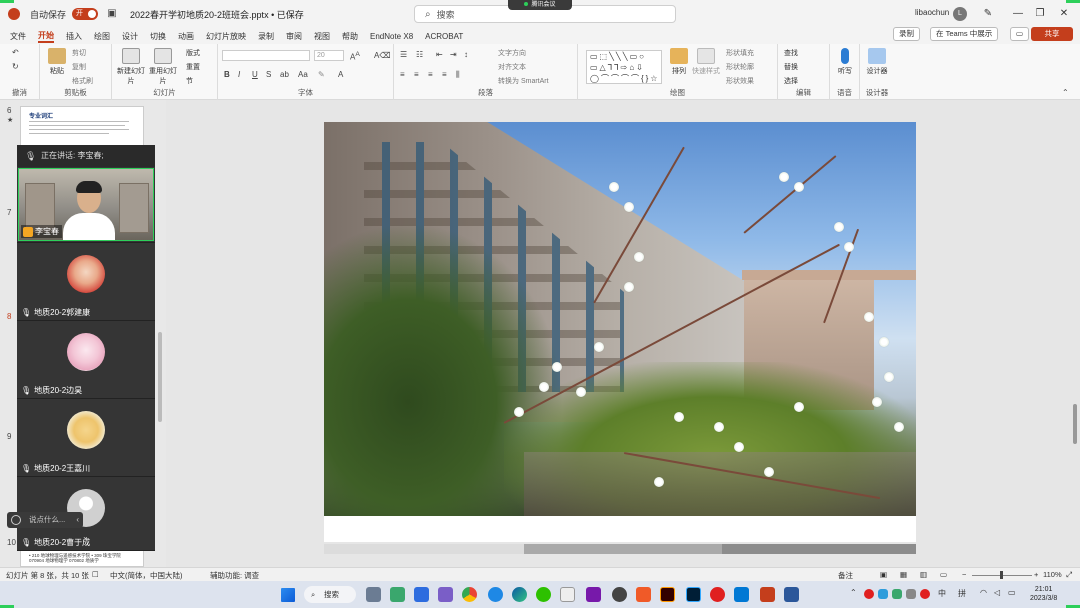  What do you see at coordinates (1052, 34) in the screenshot?
I see `share-button: 共享` at bounding box center [1052, 34].